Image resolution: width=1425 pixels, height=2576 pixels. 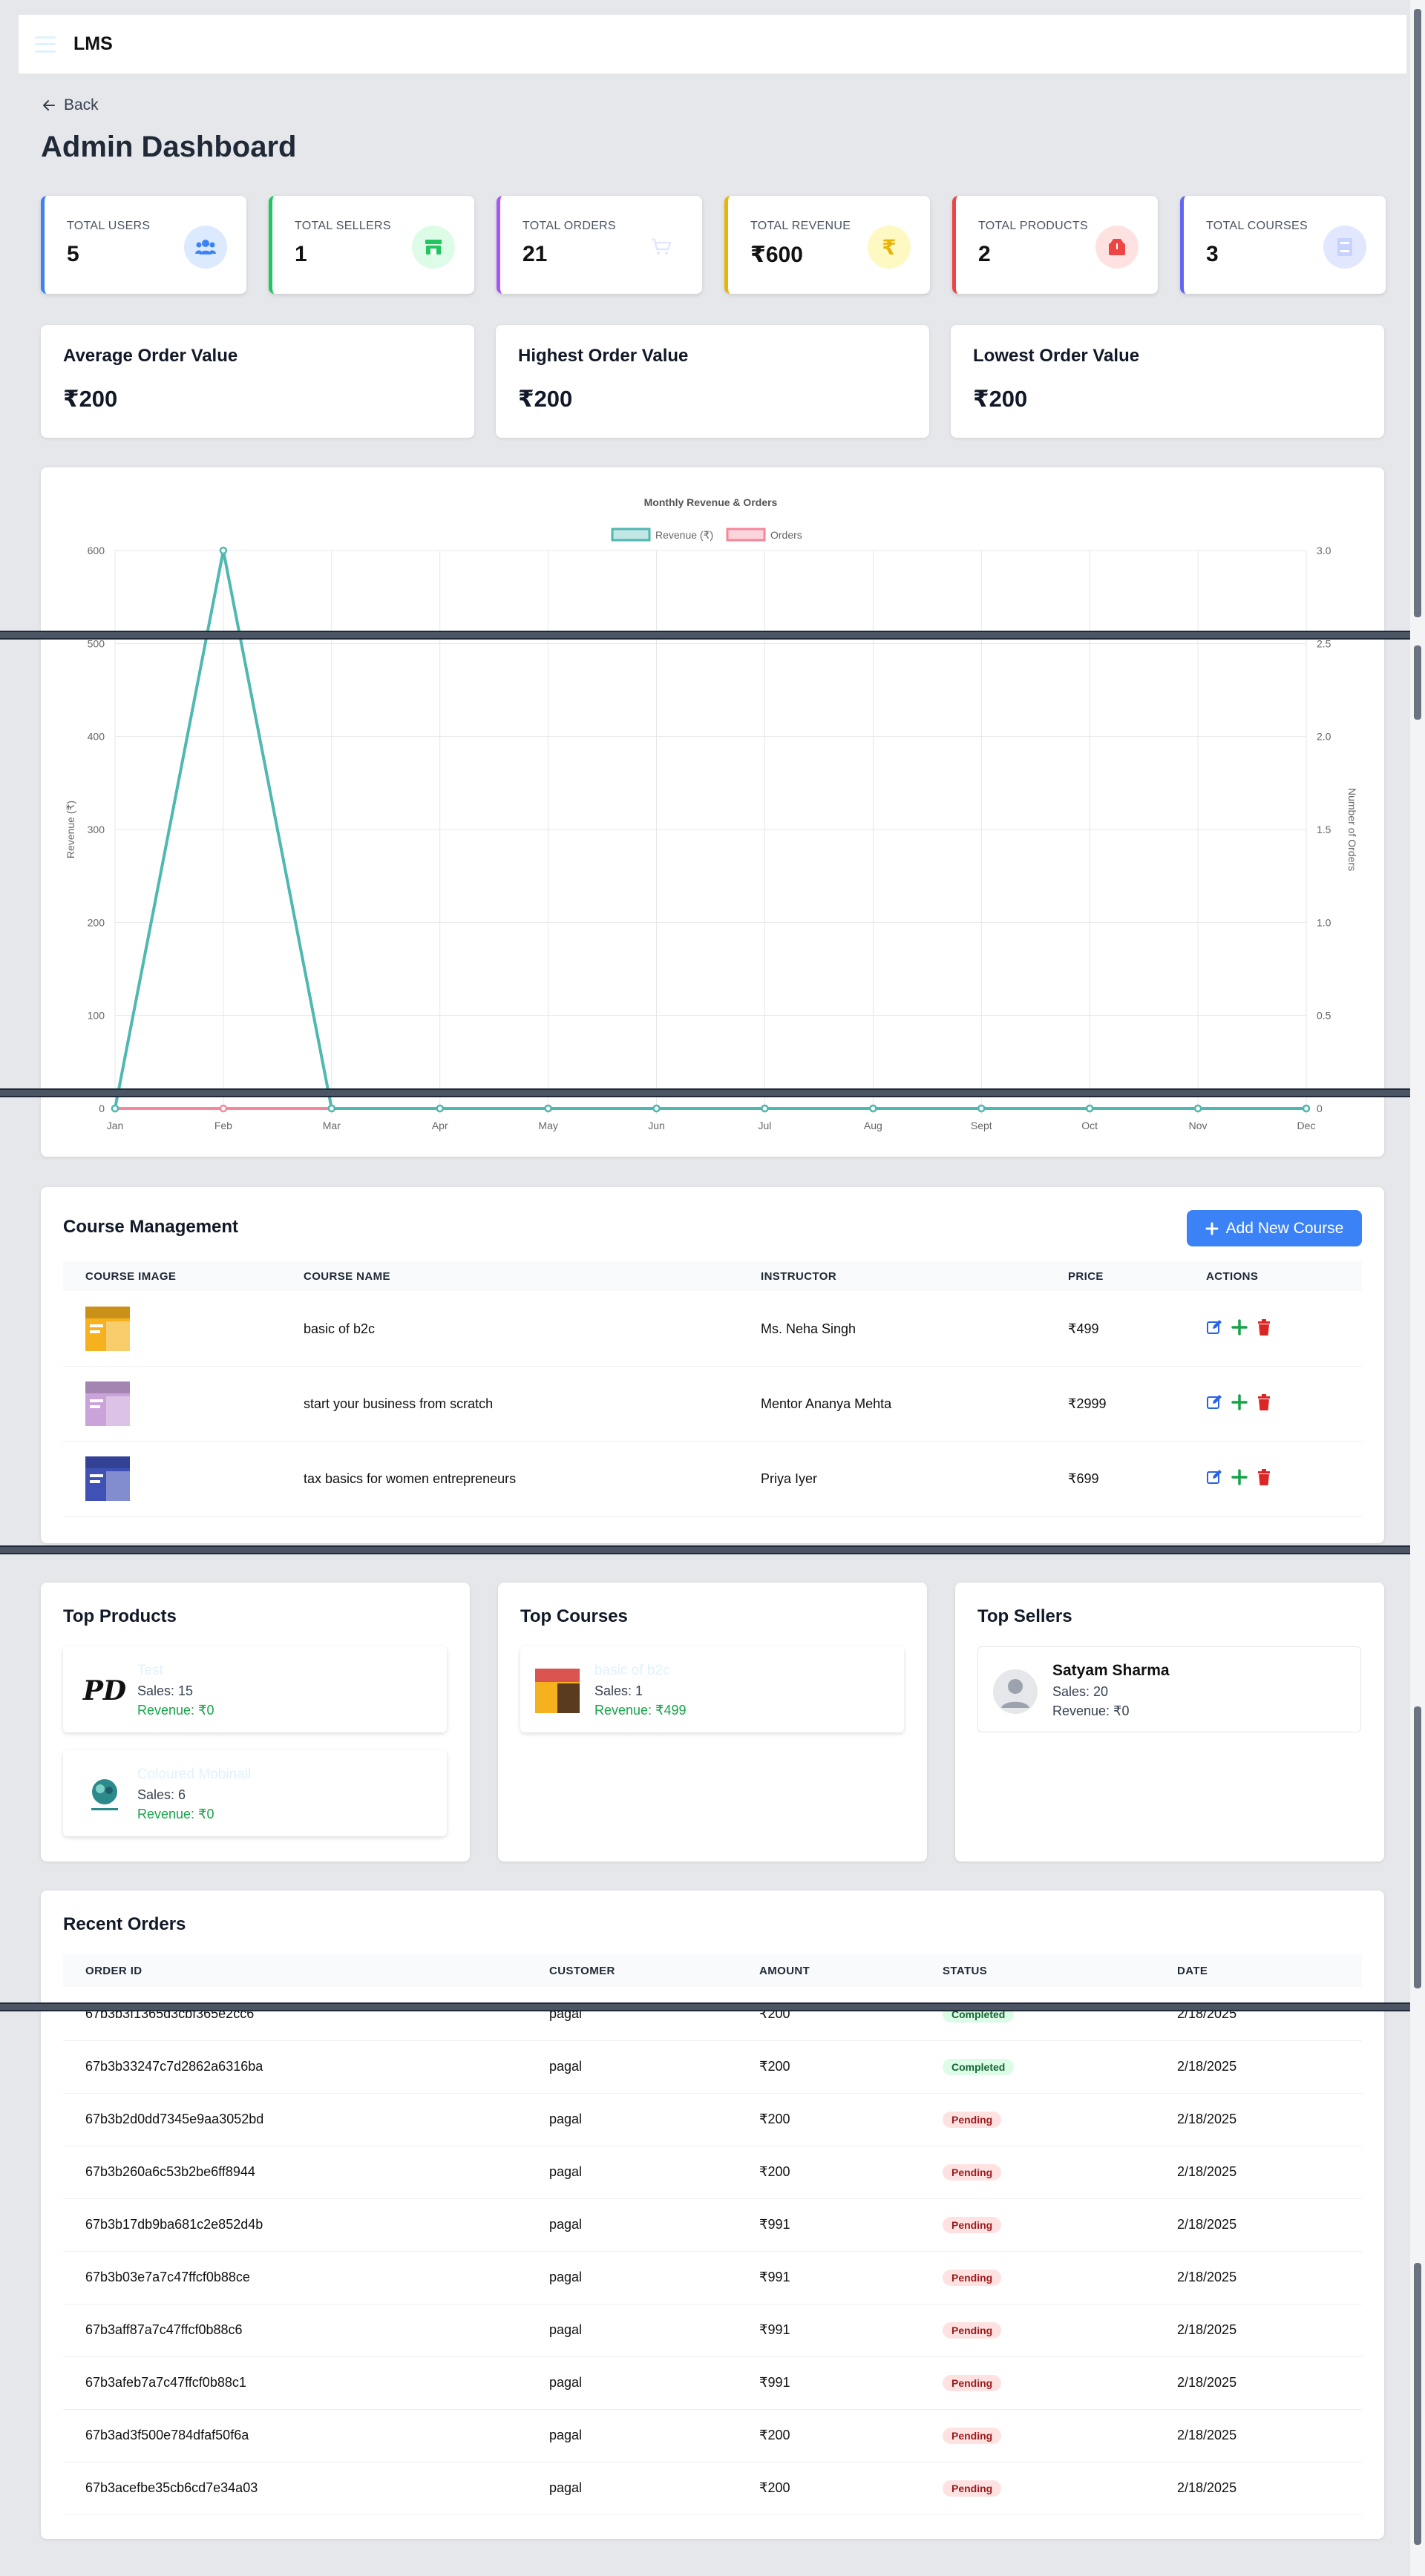 I want to click on order-value-title: Highest Order Value, so click(x=603, y=356).